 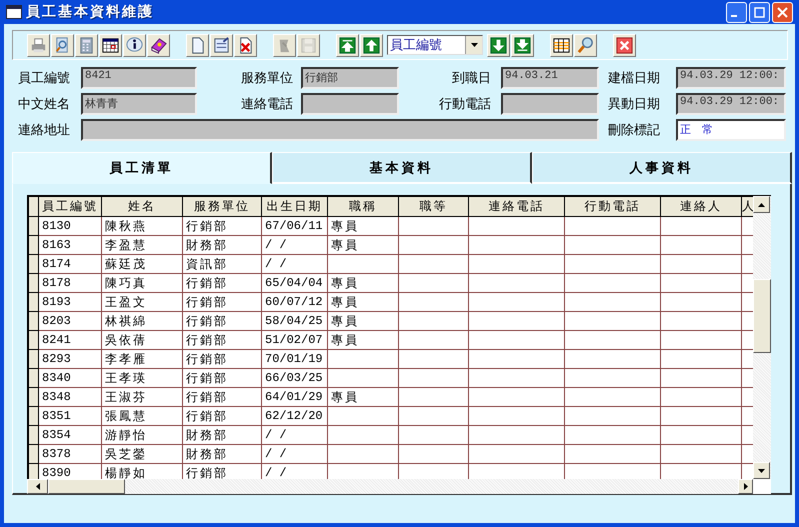 What do you see at coordinates (433, 206) in the screenshot?
I see `column-header: 職等` at bounding box center [433, 206].